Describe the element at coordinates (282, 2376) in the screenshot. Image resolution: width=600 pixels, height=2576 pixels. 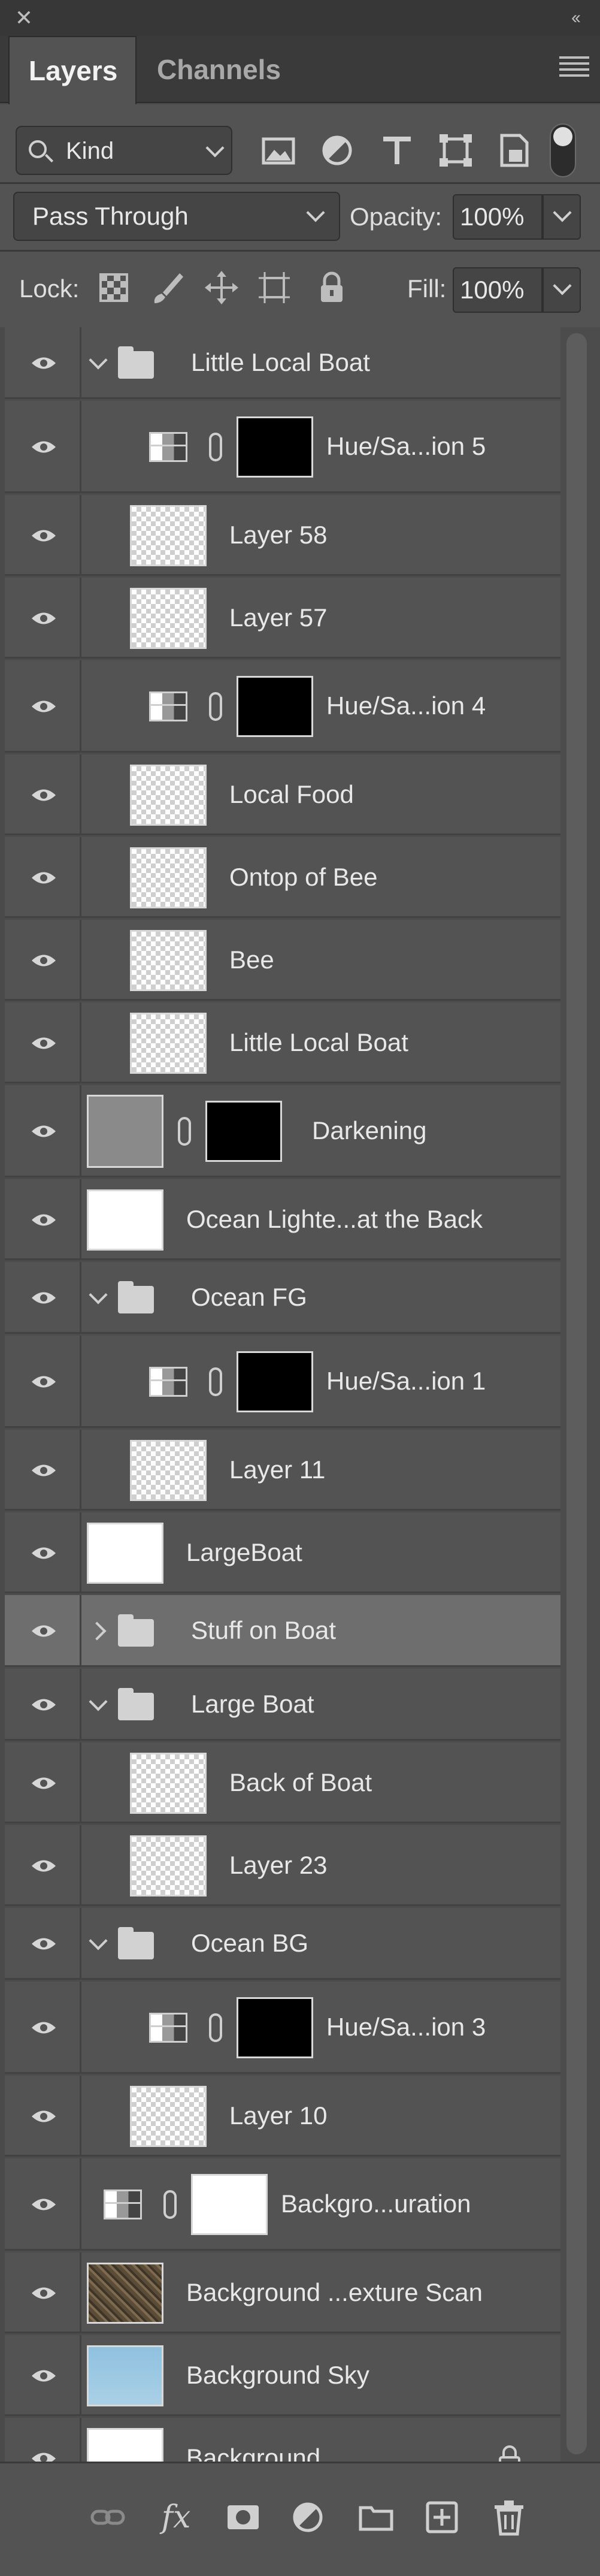
I see `layer-row: Background Sky` at that location.